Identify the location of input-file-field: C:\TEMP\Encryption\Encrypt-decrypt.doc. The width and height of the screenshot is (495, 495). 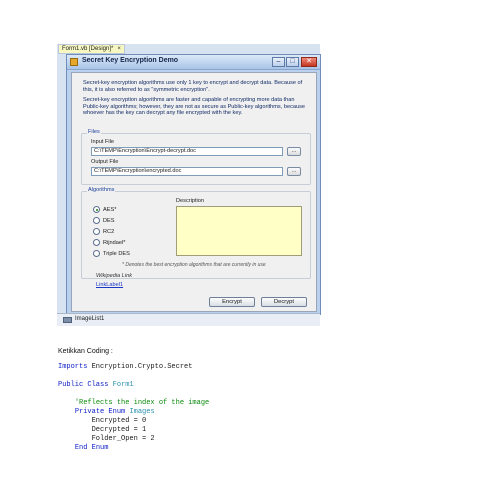
(187, 151).